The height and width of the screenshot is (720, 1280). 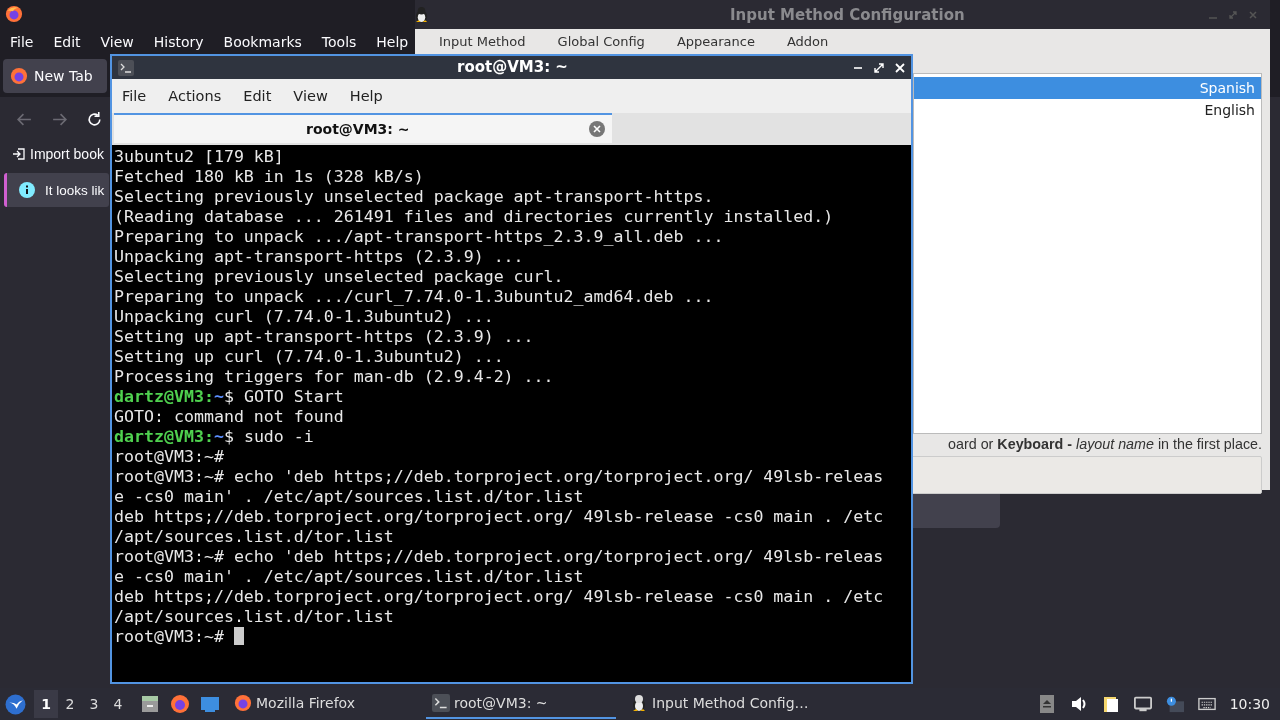 What do you see at coordinates (1174, 704) in the screenshot?
I see `notification-icon` at bounding box center [1174, 704].